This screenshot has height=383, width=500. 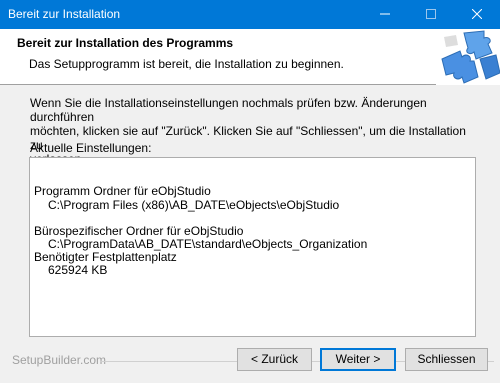 I want to click on header-title: Bereit zur Installation des Programms, so click(x=125, y=43).